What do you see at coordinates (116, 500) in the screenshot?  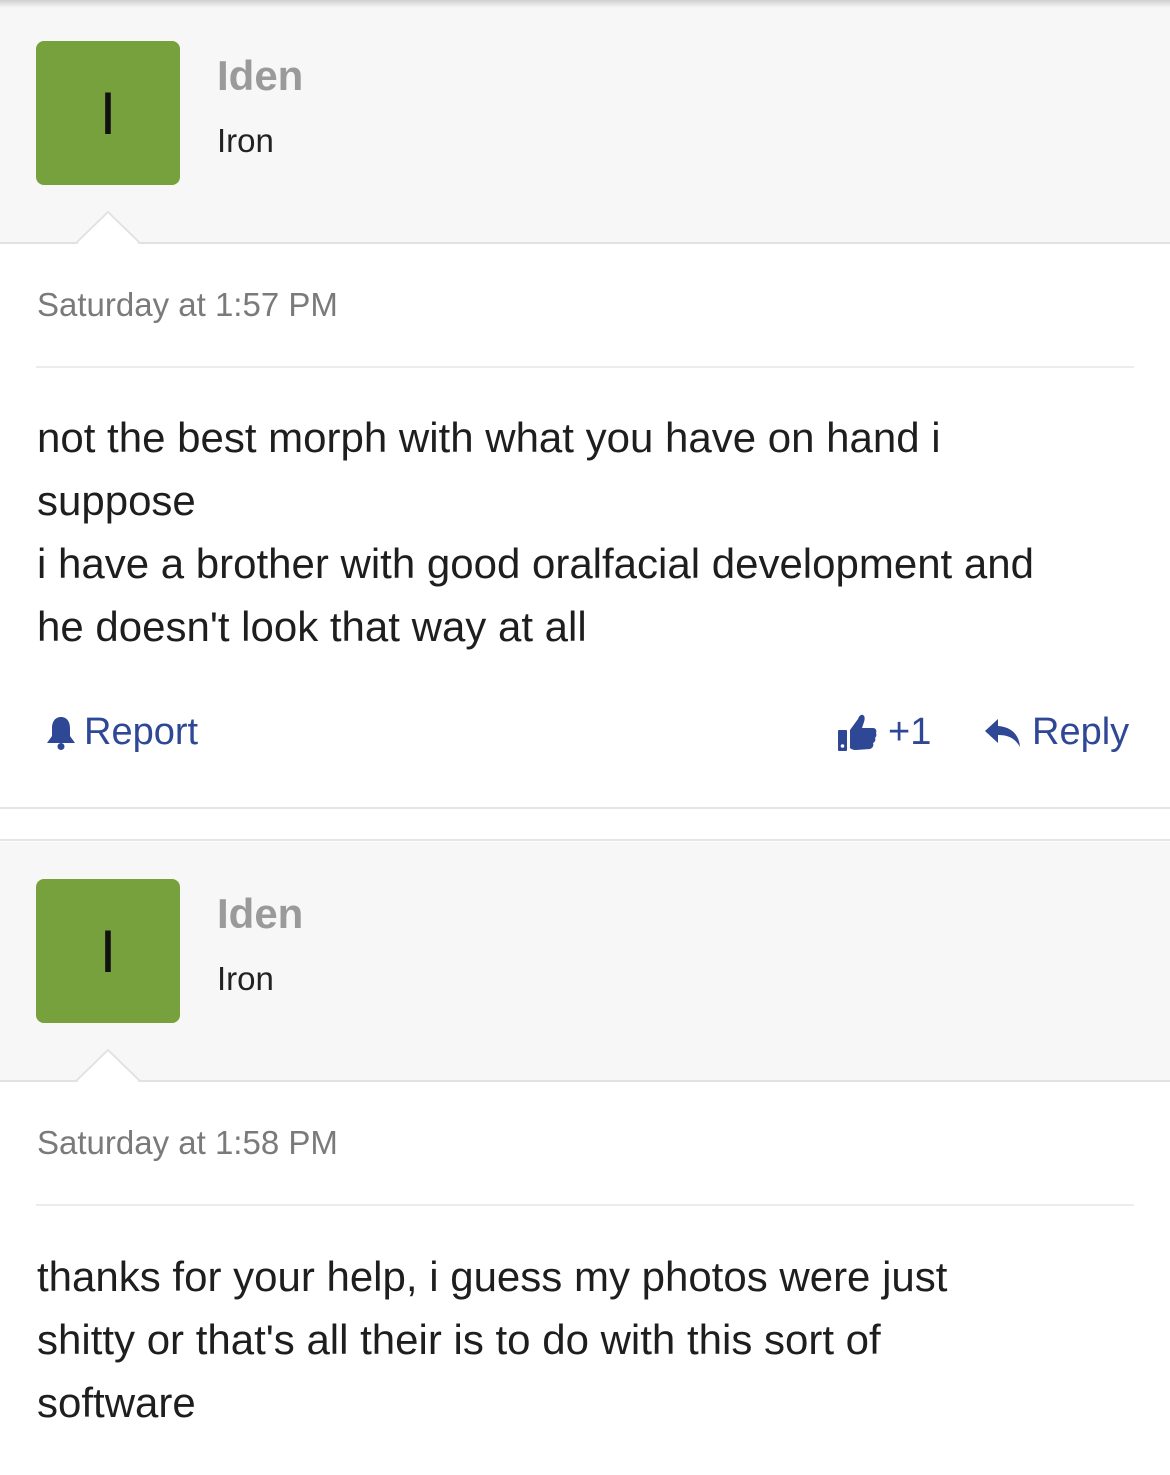 I see `message-line: suppose` at bounding box center [116, 500].